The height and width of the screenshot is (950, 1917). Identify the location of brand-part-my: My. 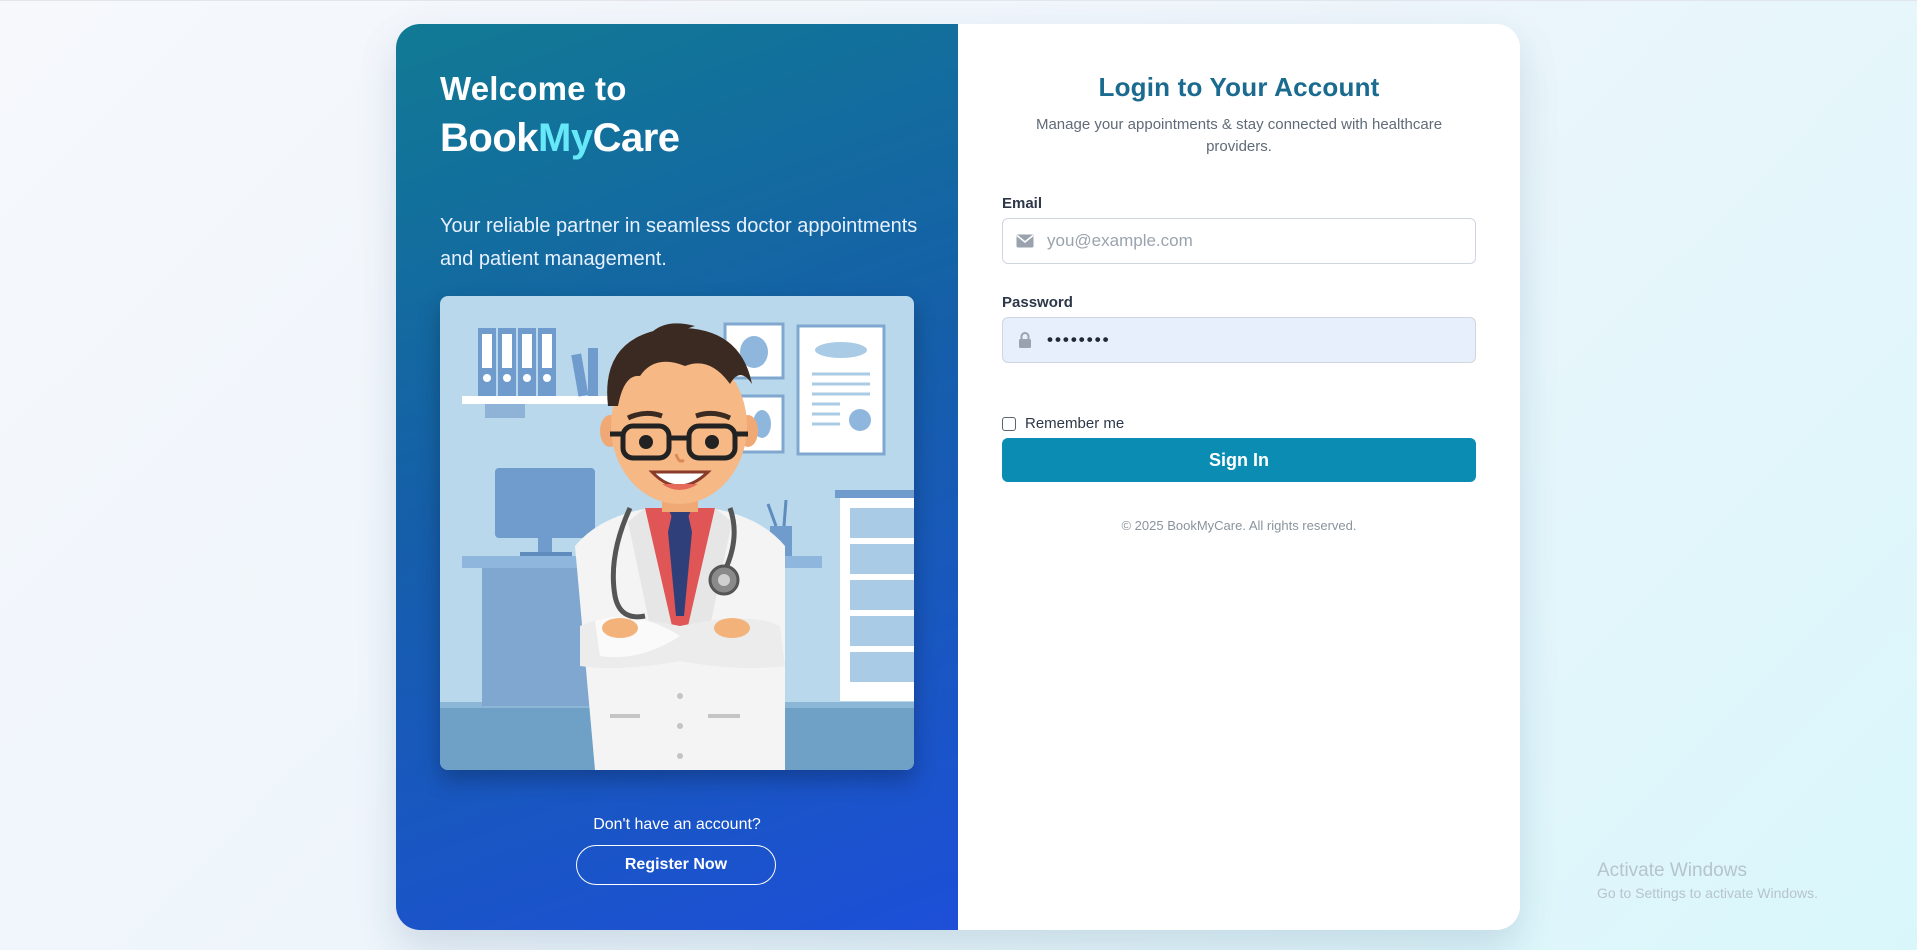
(565, 138).